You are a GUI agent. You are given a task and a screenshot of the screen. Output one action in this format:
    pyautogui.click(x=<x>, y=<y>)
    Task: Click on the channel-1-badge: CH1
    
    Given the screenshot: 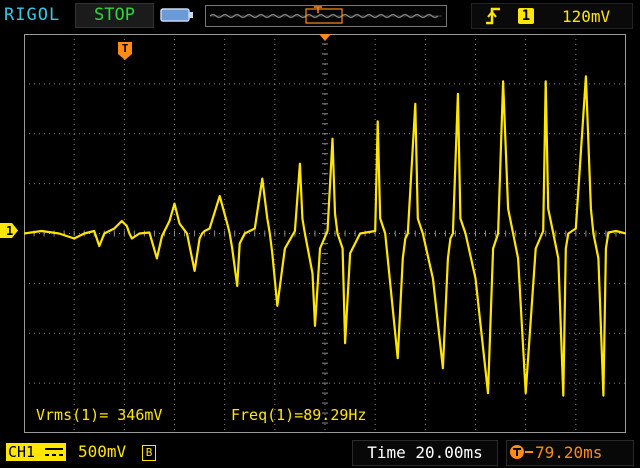 What is the action you would take?
    pyautogui.click(x=36, y=452)
    